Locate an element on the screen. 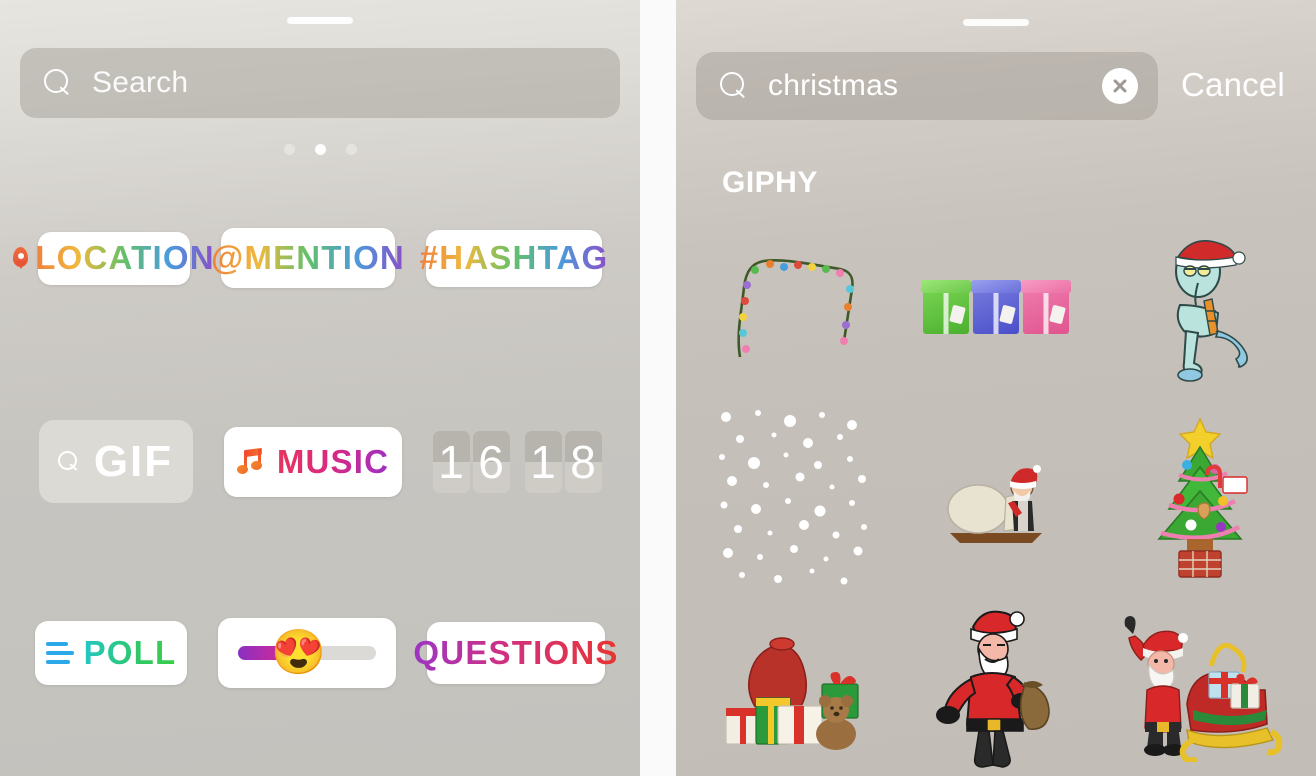 This screenshot has height=776, width=1316. sticker-mention-button: @MENTION is located at coordinates (307, 258).